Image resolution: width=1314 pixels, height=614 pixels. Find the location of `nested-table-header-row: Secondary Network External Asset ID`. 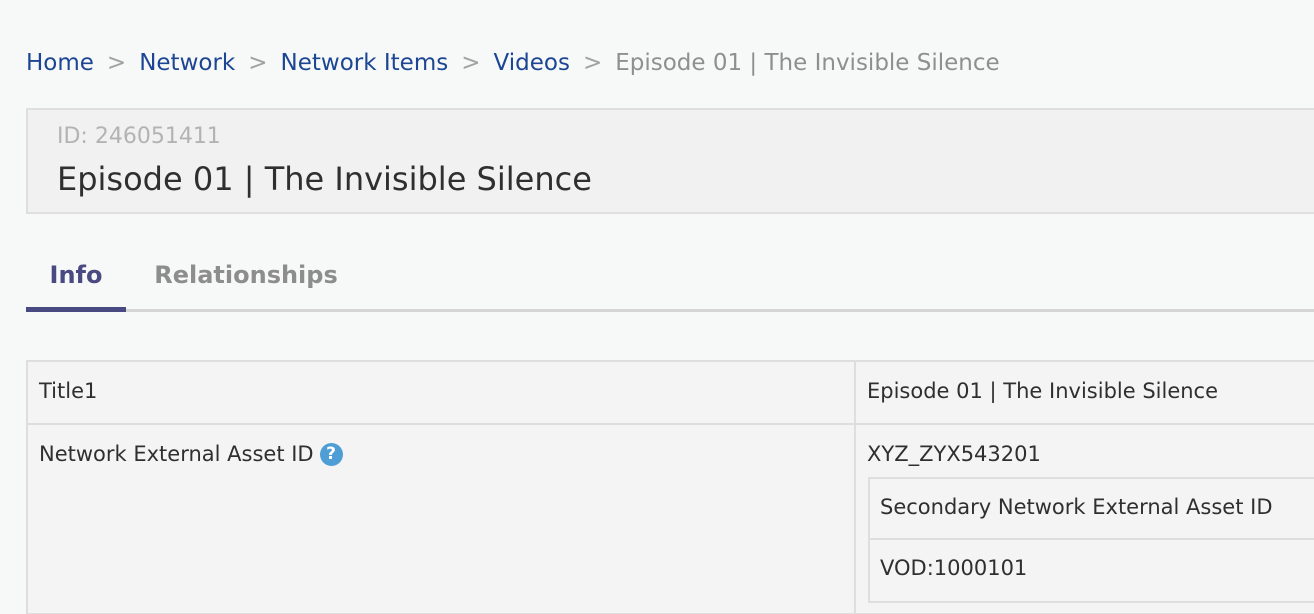

nested-table-header-row: Secondary Network External Asset ID is located at coordinates (1092, 509).